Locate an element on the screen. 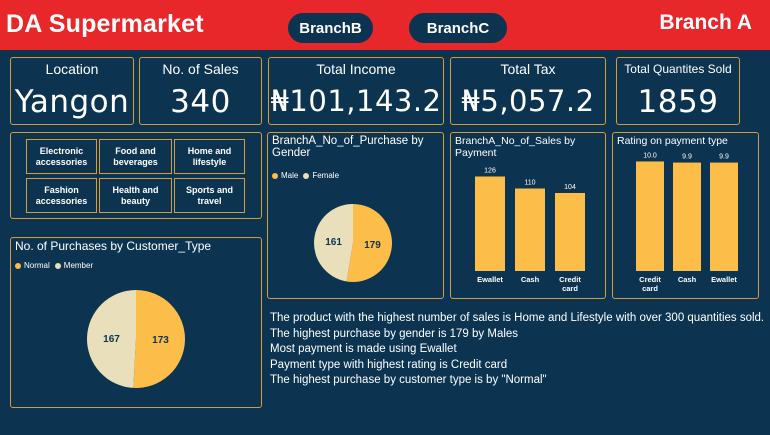 This screenshot has height=435, width=770. kpi-location-card: Location Yangon is located at coordinates (72, 91).